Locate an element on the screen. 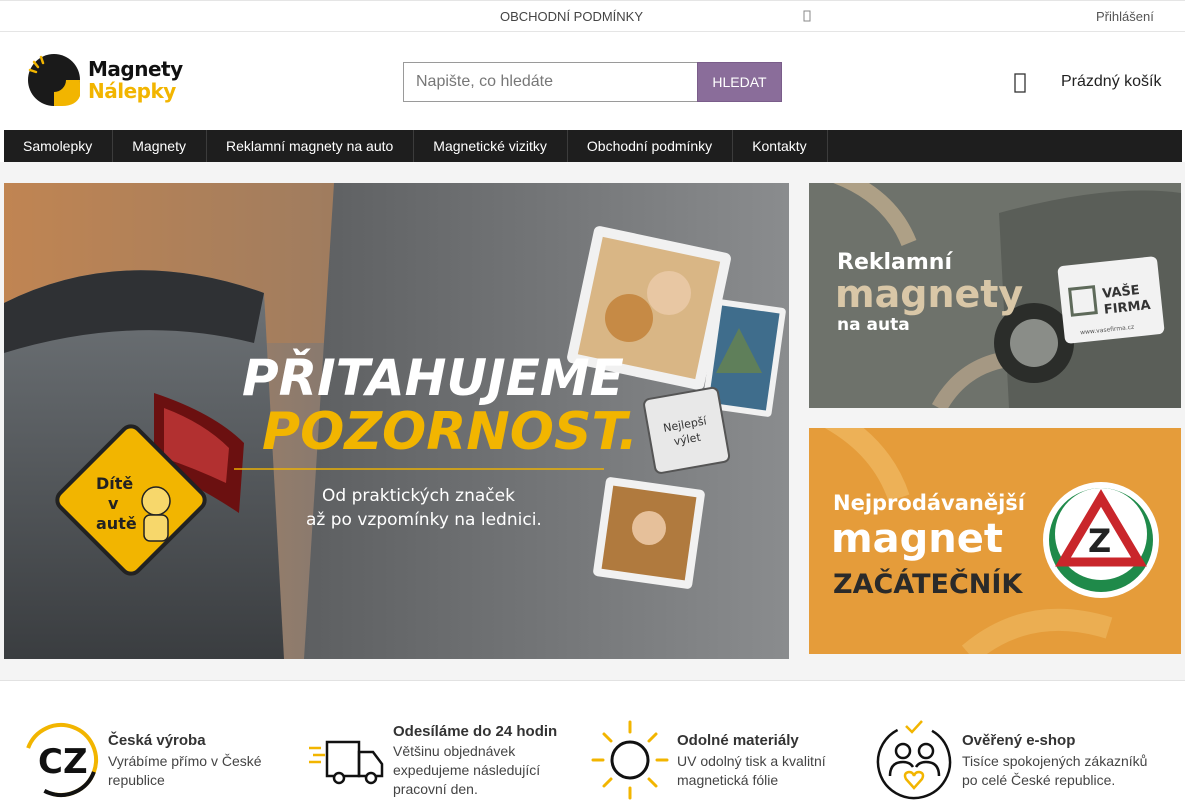  nav-item-reklamni-magnety: Reklamní magnety na auto is located at coordinates (311, 146).